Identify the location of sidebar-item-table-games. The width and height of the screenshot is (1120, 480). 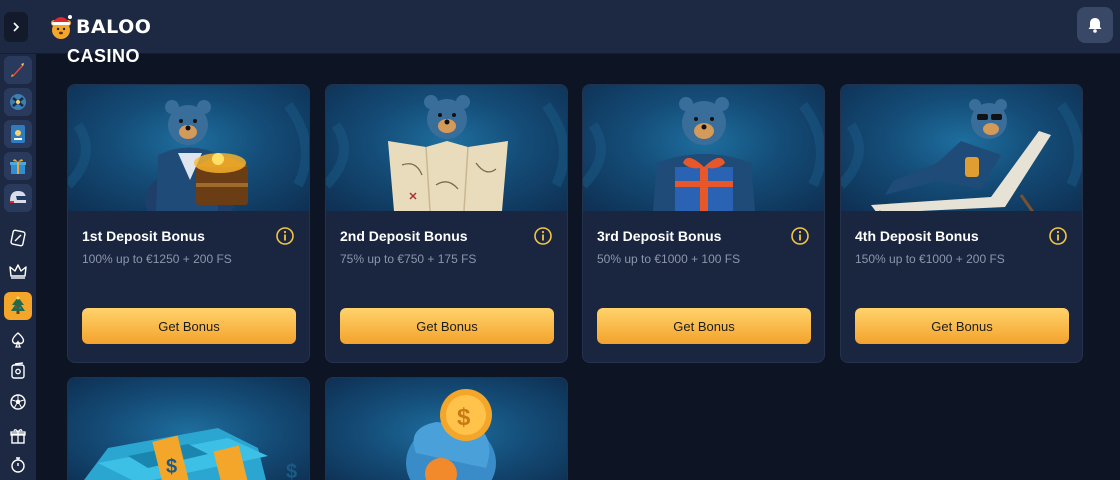
(18, 371).